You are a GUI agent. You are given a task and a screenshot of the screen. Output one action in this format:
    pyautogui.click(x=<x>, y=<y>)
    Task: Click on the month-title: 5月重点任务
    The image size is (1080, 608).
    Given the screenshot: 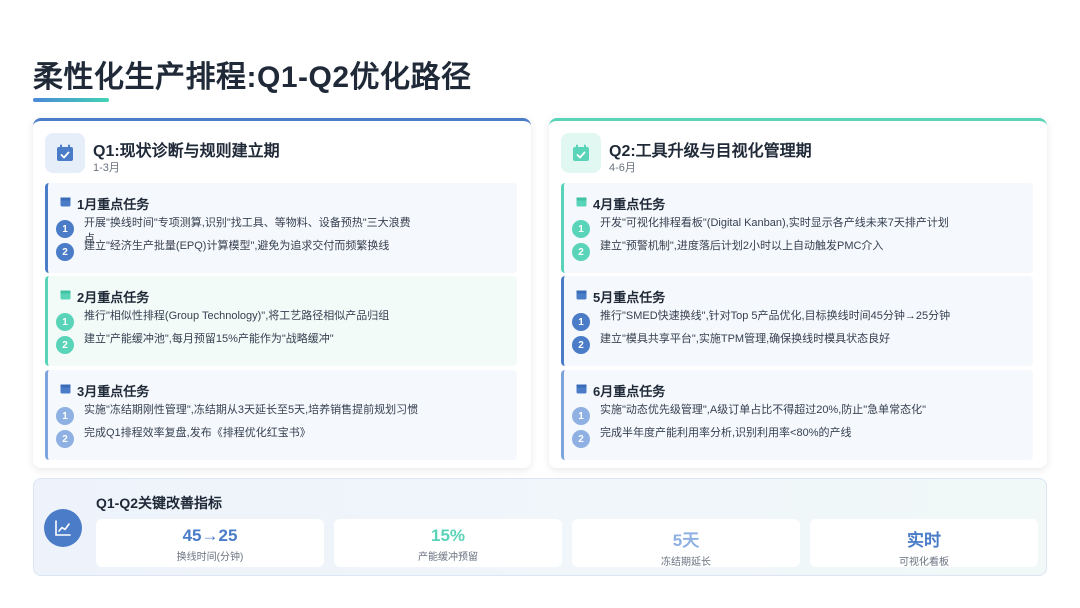 What is the action you would take?
    pyautogui.click(x=629, y=297)
    